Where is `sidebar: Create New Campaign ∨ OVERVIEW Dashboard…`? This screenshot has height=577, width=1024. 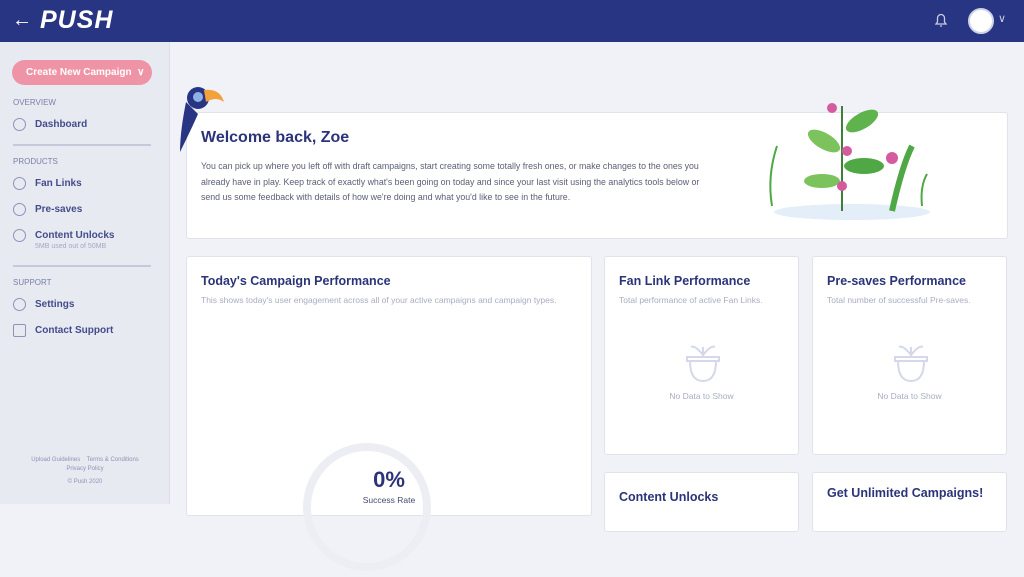 sidebar: Create New Campaign ∨ OVERVIEW Dashboard… is located at coordinates (85, 273).